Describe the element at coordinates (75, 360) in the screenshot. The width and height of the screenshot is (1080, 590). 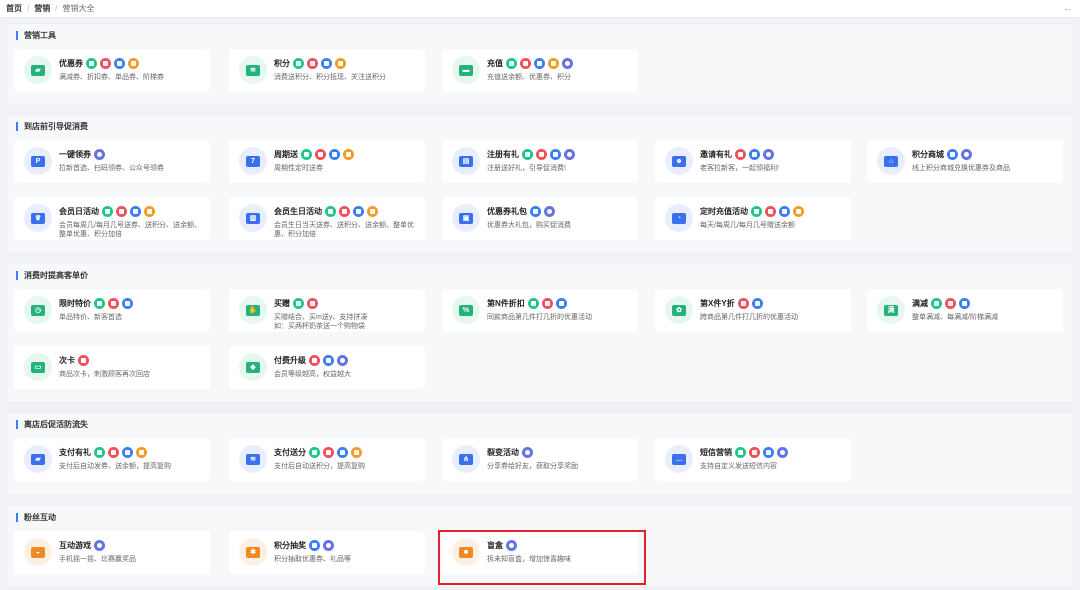
I see `card-header: 次卡` at that location.